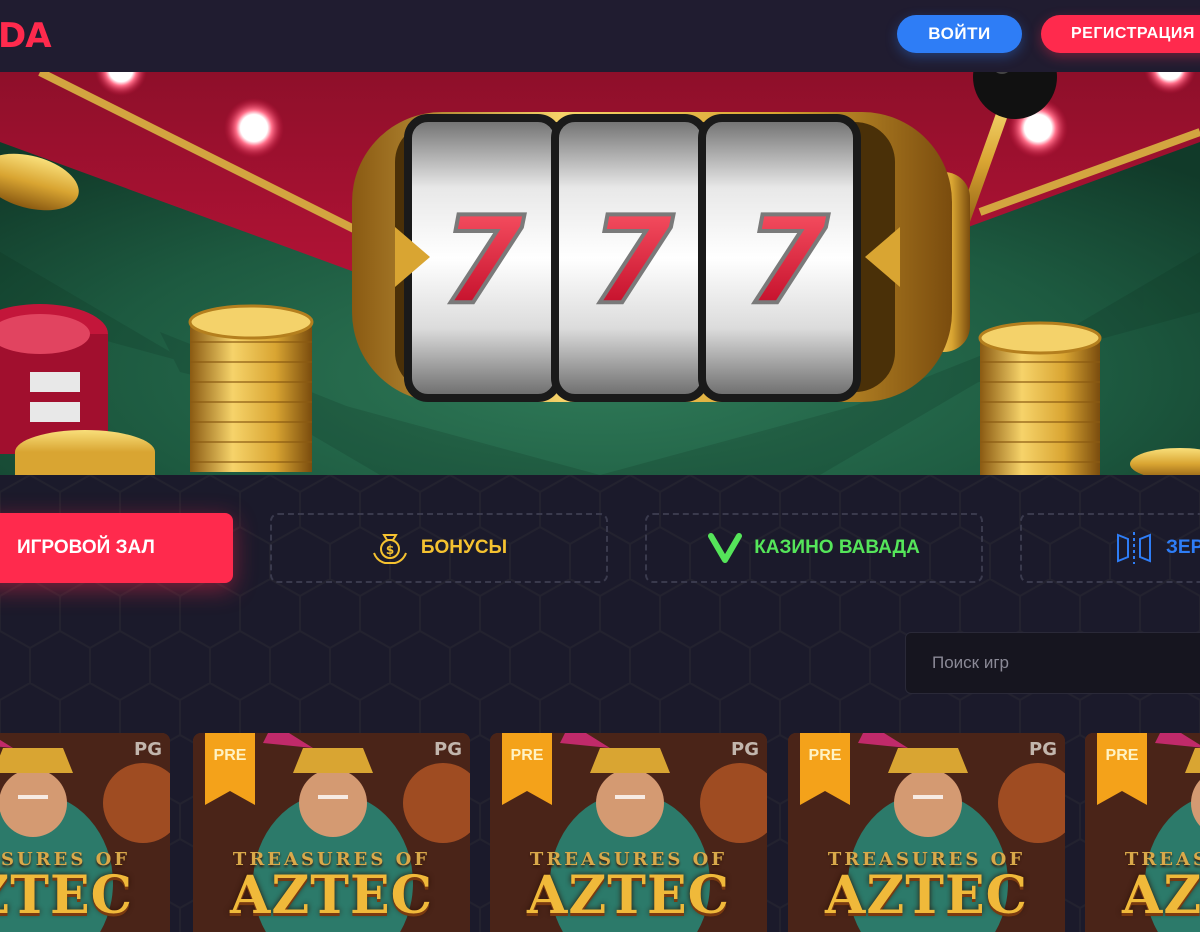 The height and width of the screenshot is (932, 1200). What do you see at coordinates (483, 261) in the screenshot?
I see `reel-seven-1: 7` at bounding box center [483, 261].